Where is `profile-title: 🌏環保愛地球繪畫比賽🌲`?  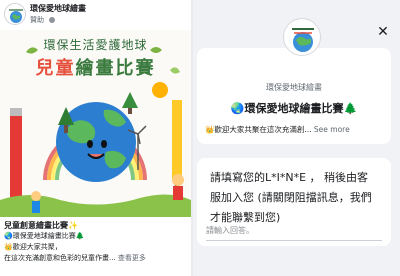 profile-title: 🌏環保愛地球繪畫比賽🌲 is located at coordinates (294, 108).